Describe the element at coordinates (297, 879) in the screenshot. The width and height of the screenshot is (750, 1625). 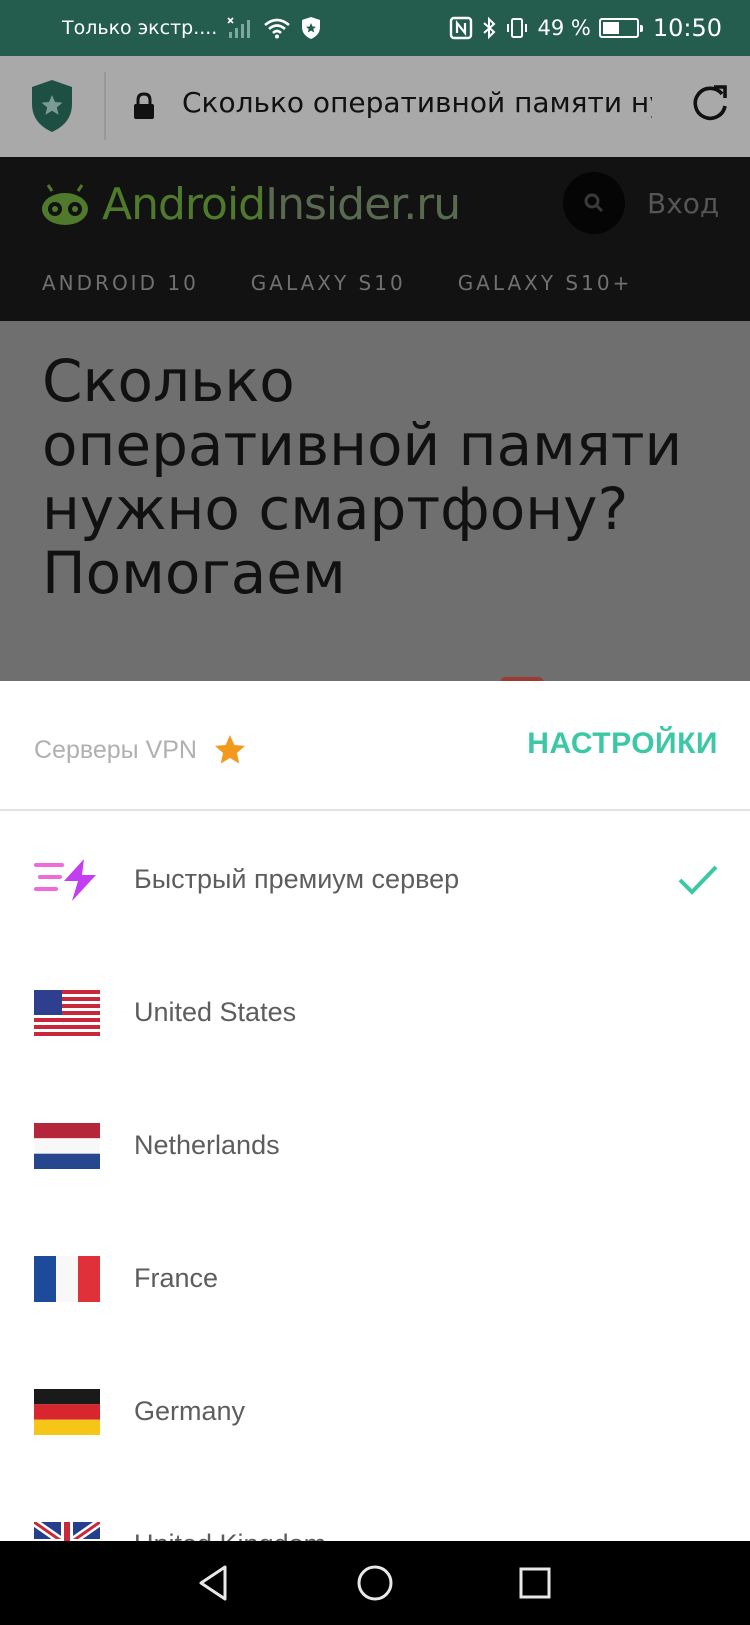
I see `server-label: Быстрый премиум сервер` at that location.